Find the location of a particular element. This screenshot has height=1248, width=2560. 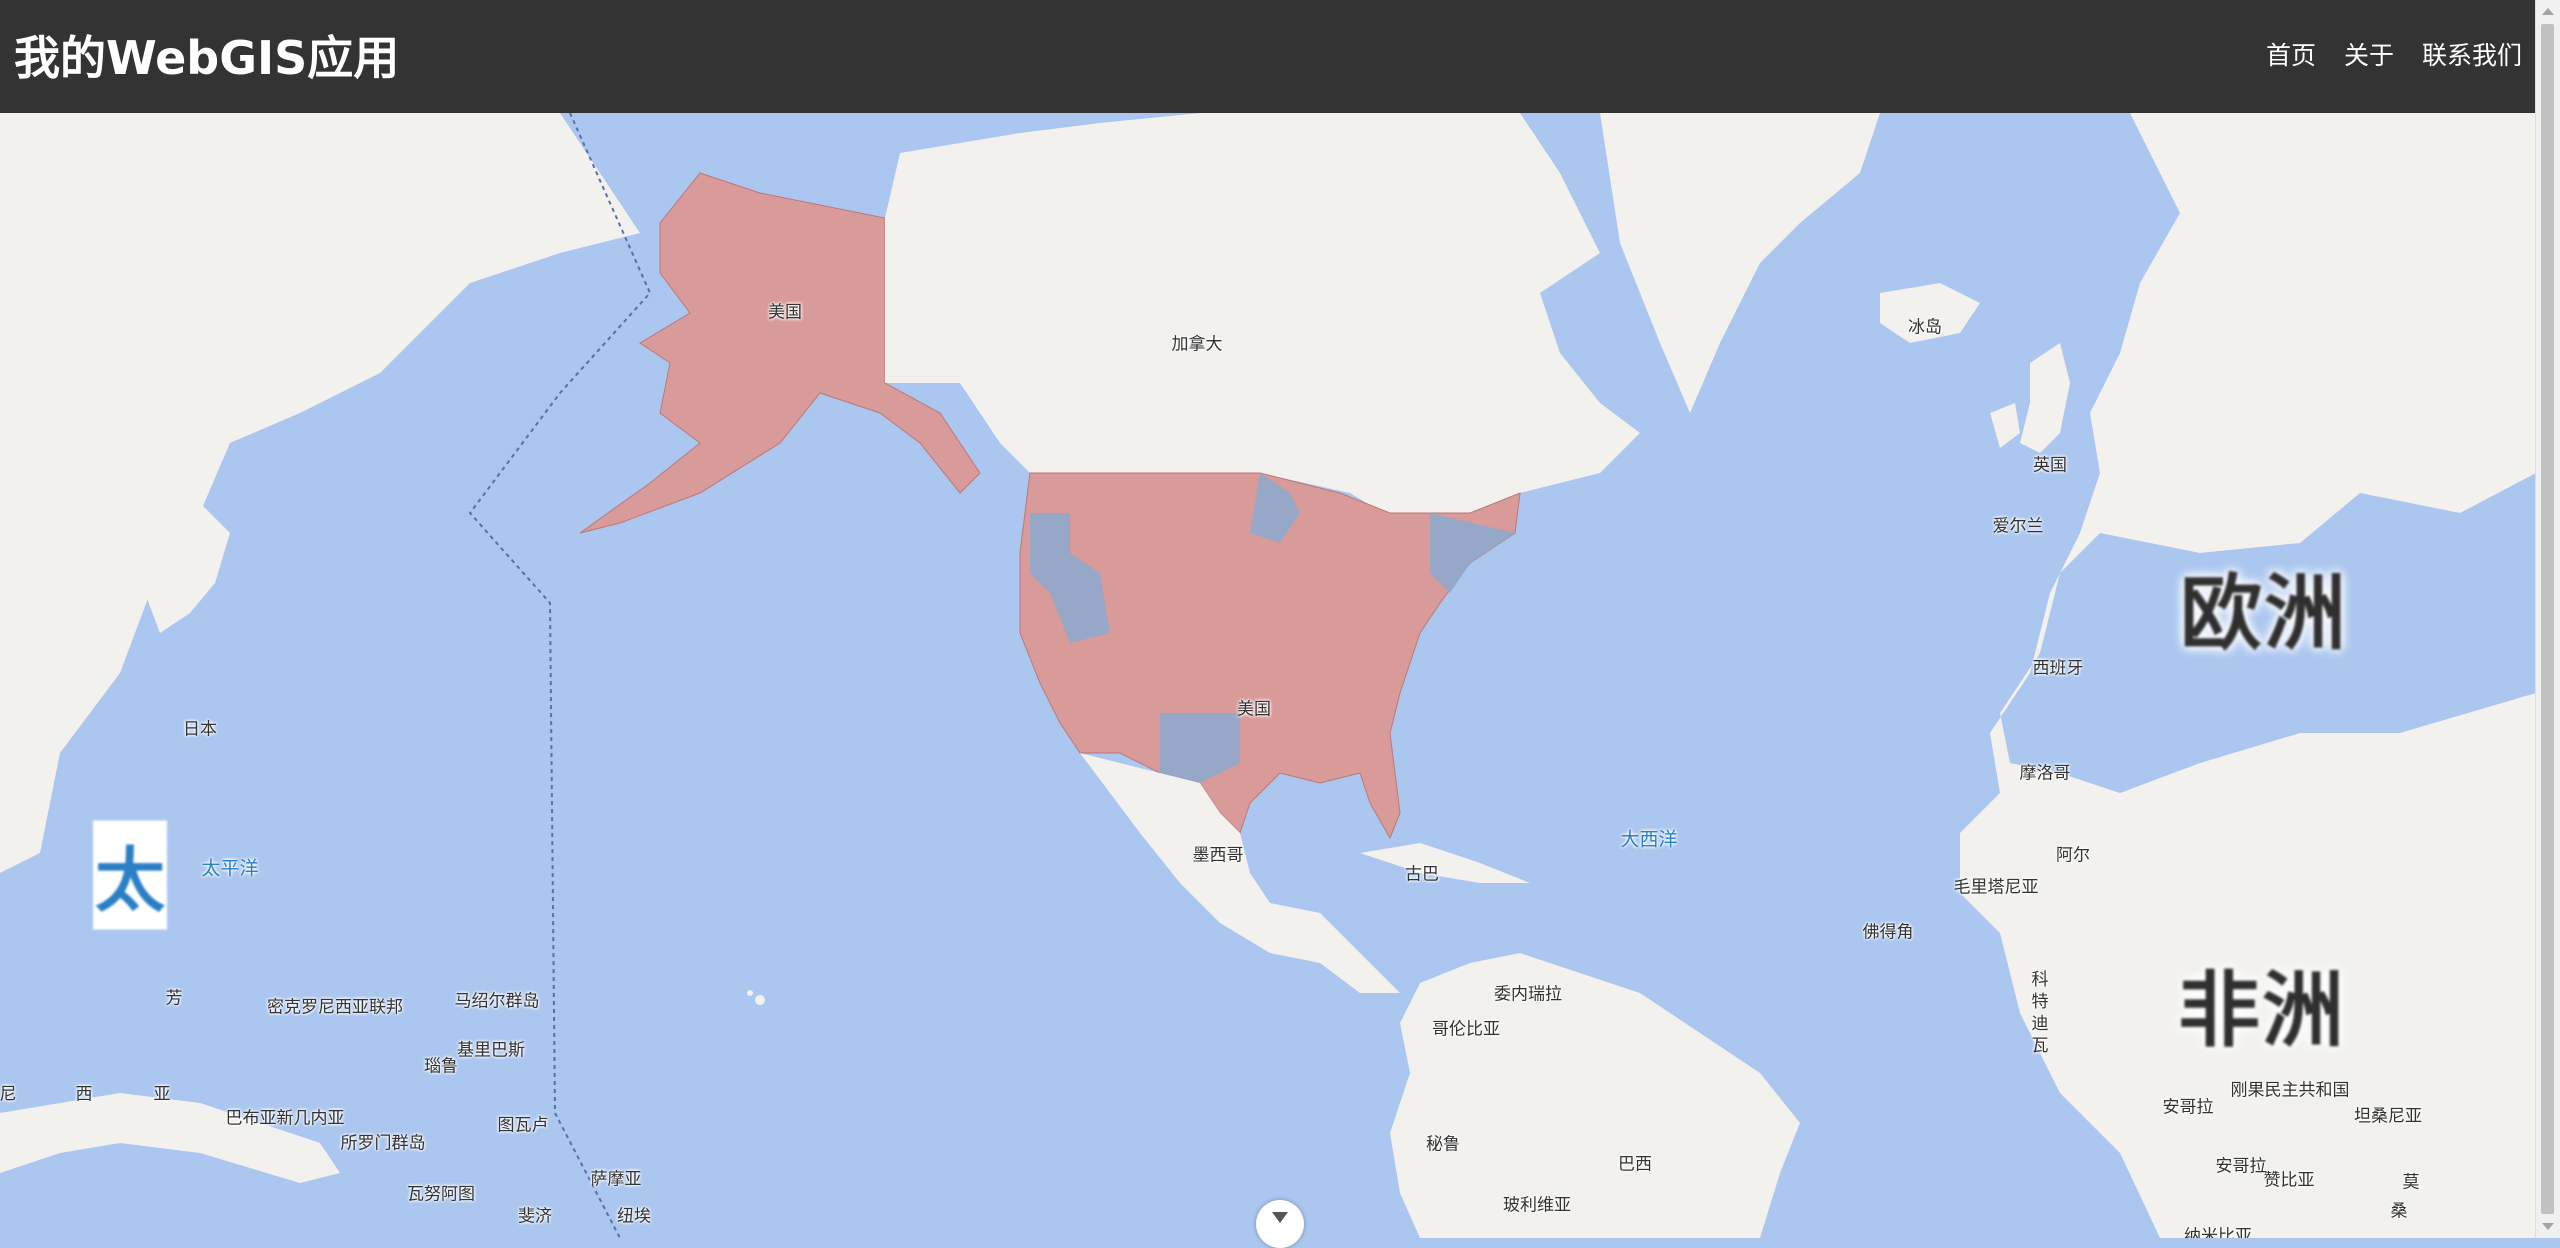

label-namibia: 纳米比亚 is located at coordinates (2218, 1232).